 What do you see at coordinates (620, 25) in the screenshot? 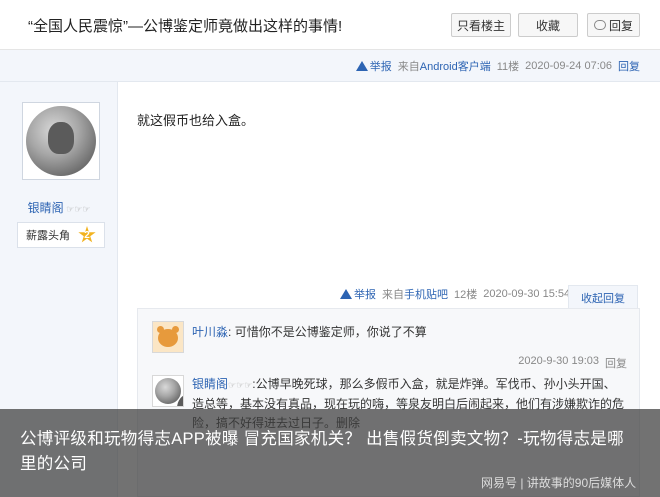
I see `reply-button-label: 回复` at bounding box center [620, 25].